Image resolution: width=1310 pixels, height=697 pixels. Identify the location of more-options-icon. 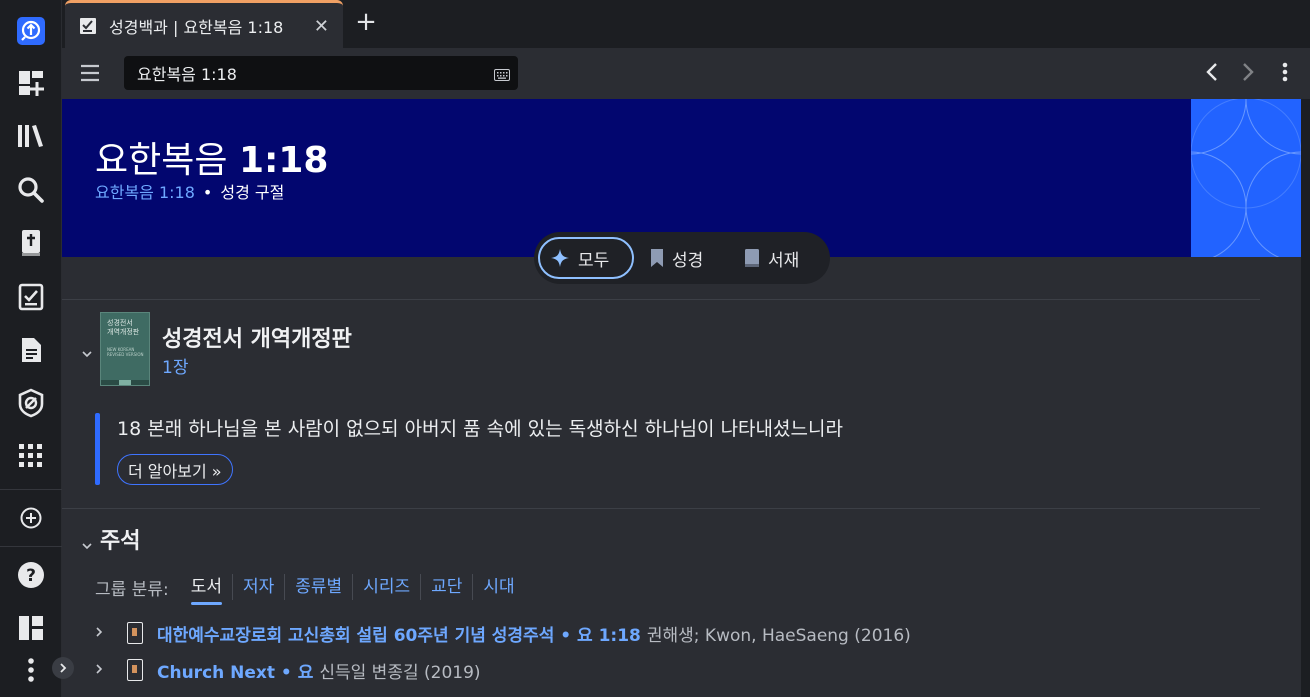
(1285, 74).